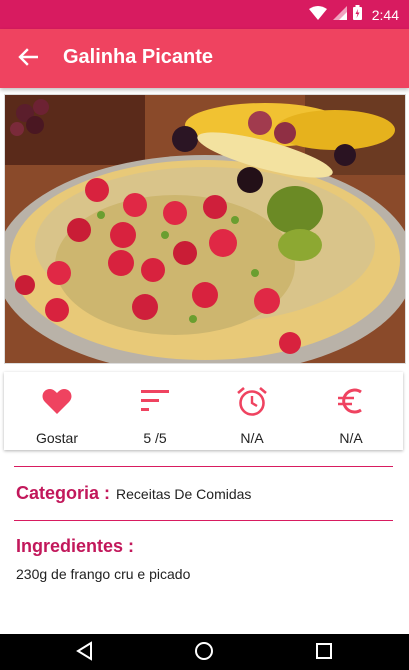 The width and height of the screenshot is (409, 670). Describe the element at coordinates (204, 14) in the screenshot. I see `status-bar: 2:44` at that location.